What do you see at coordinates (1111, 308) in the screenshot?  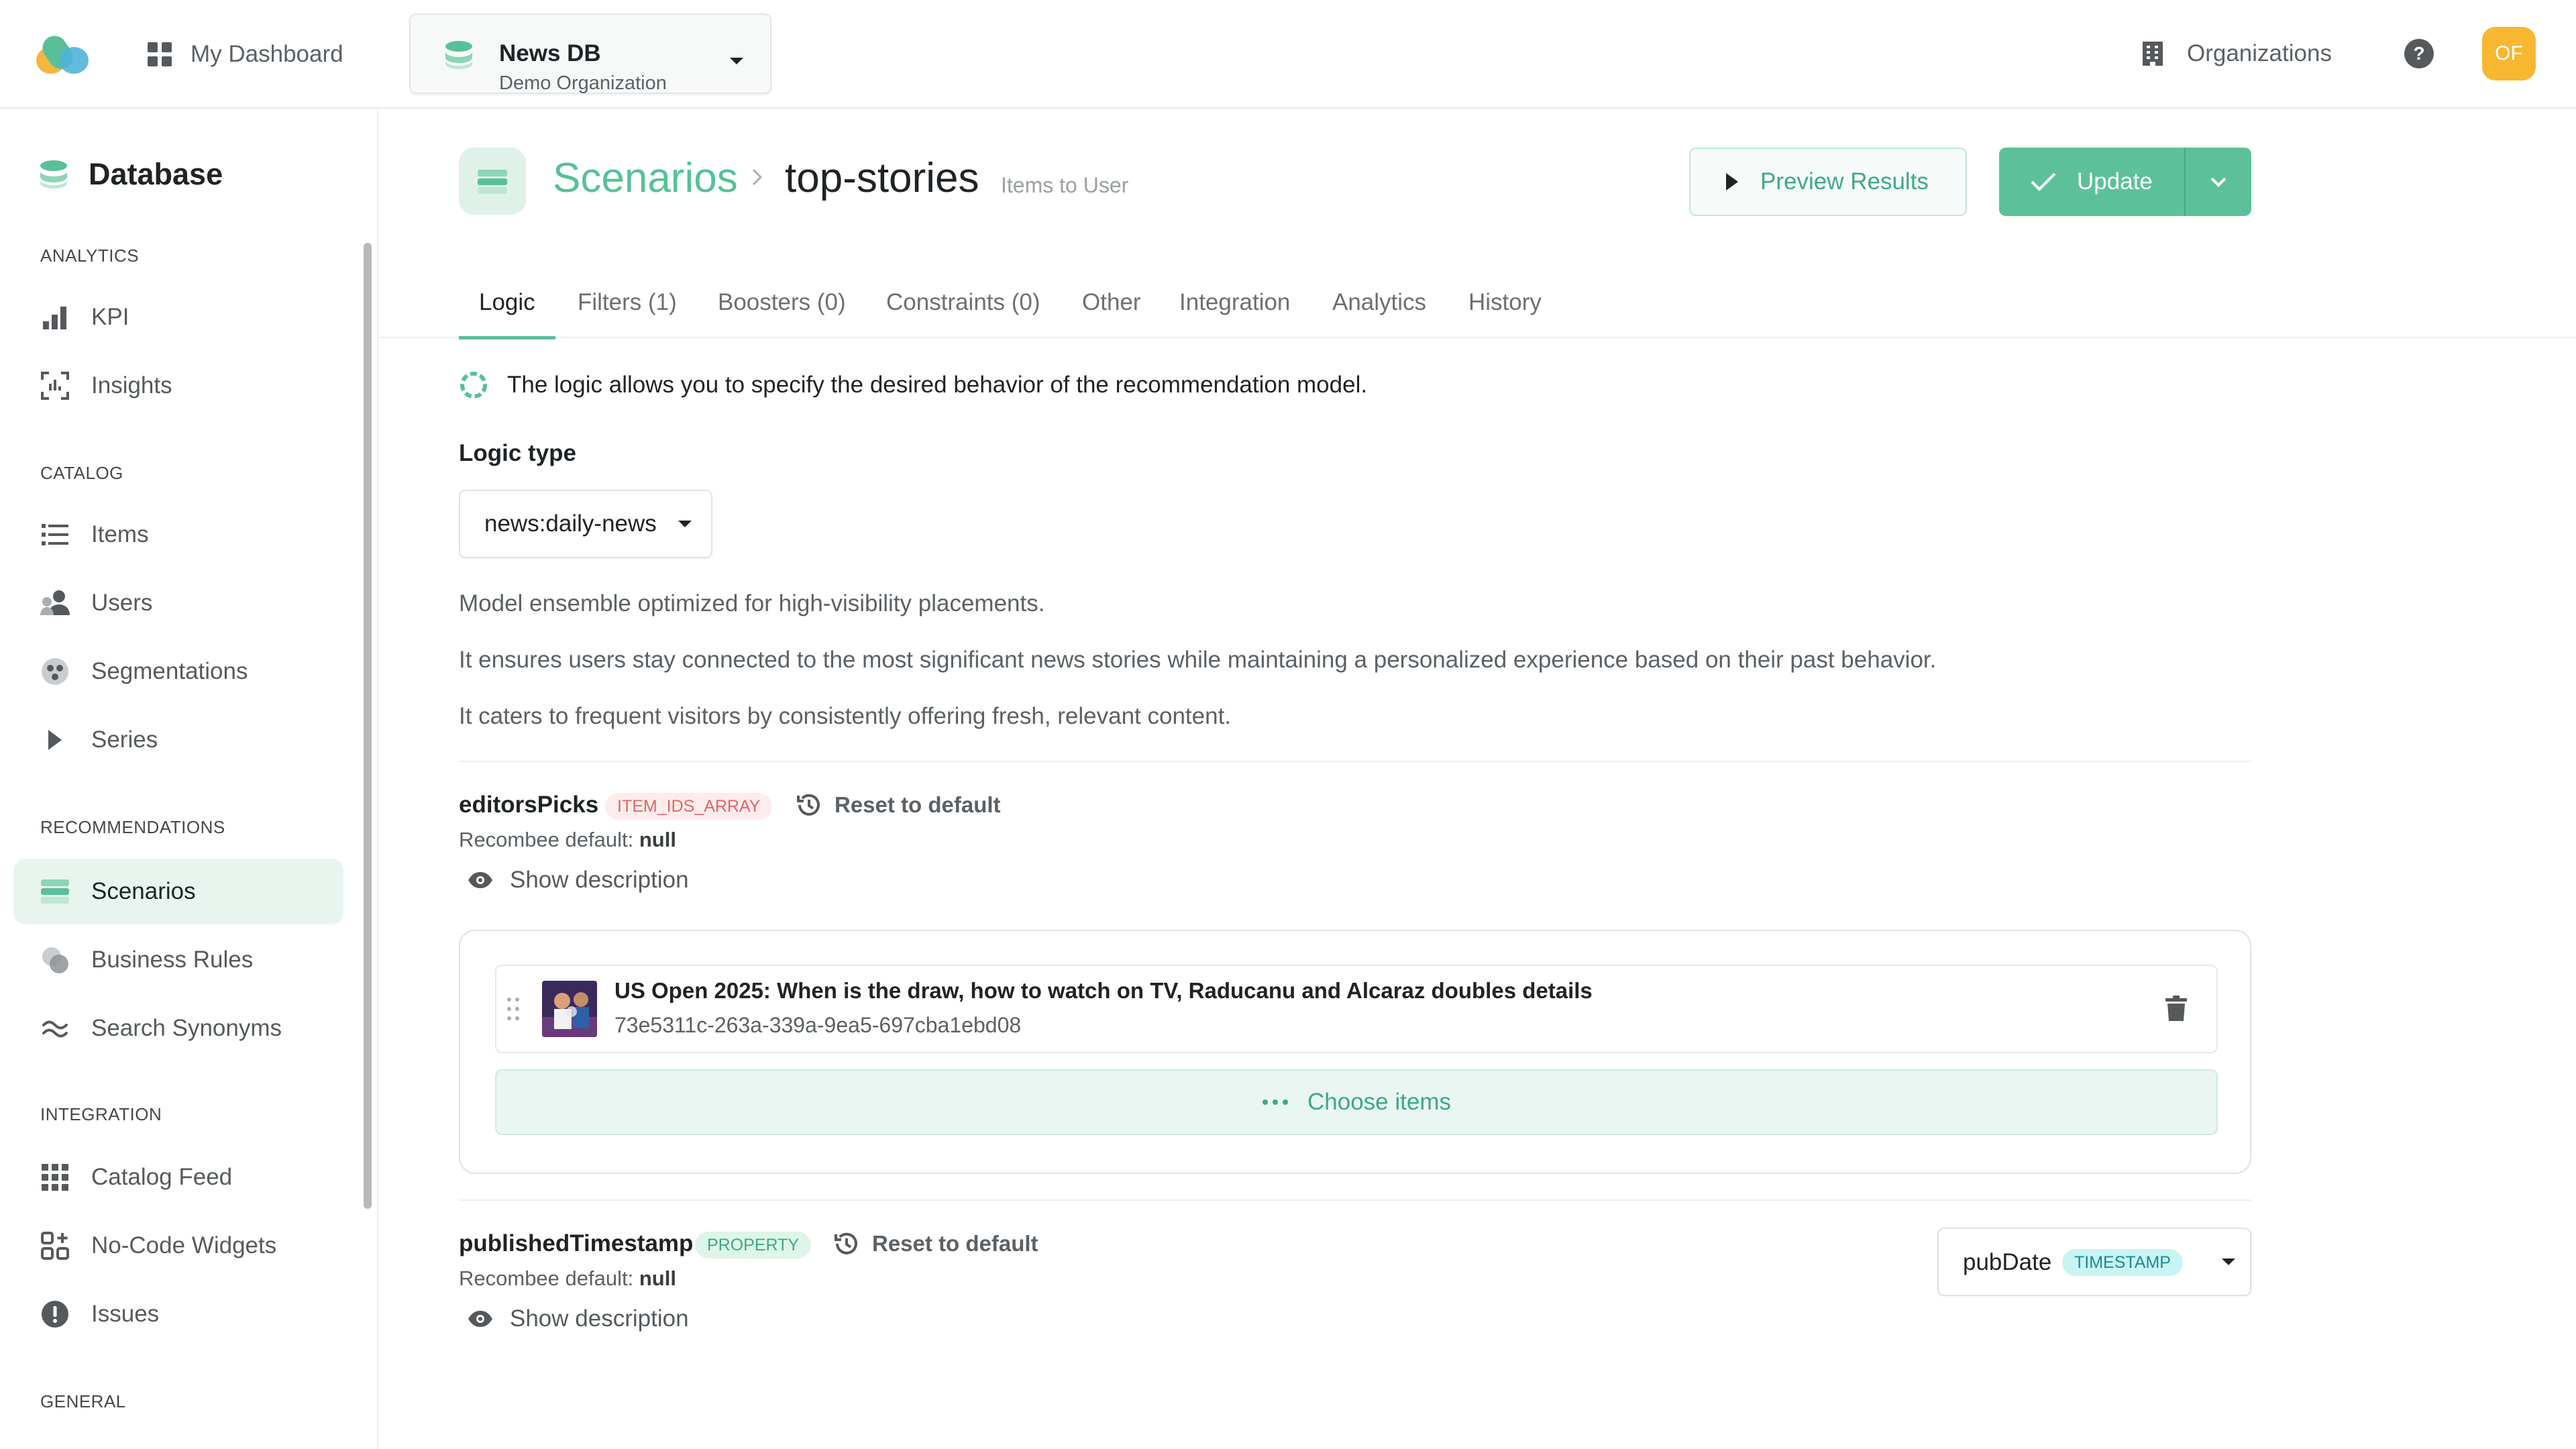 I see `tab-other: Other` at bounding box center [1111, 308].